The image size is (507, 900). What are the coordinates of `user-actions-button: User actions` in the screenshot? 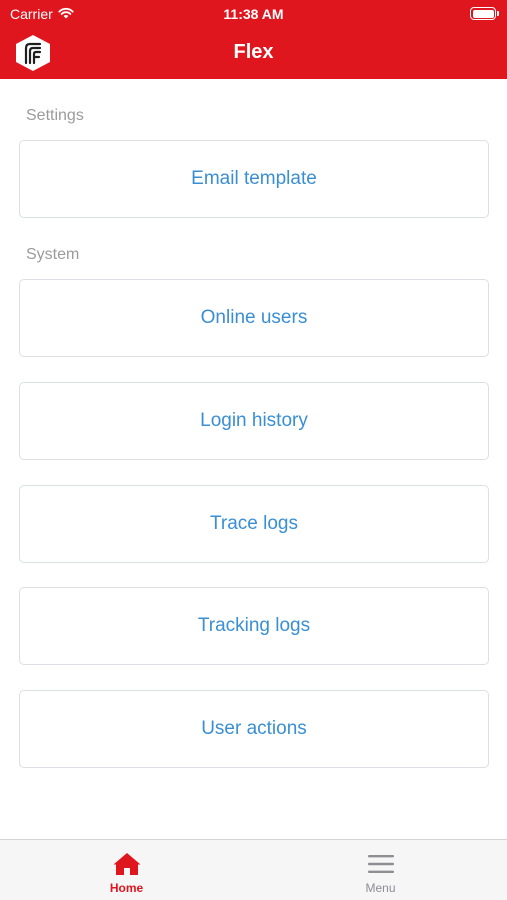 It's located at (254, 729).